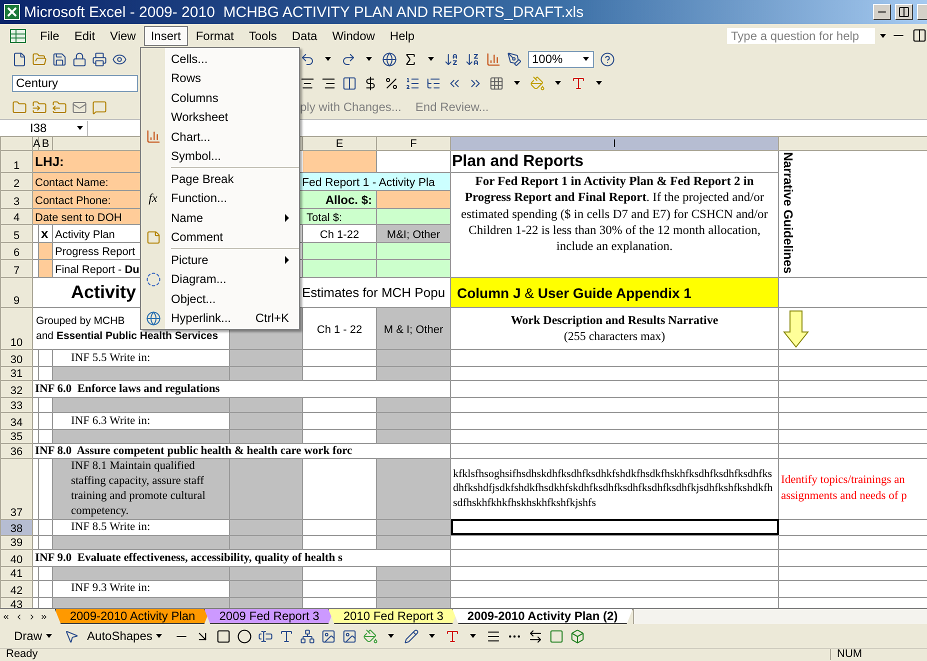 Image resolution: width=927 pixels, height=661 pixels. What do you see at coordinates (324, 218) in the screenshot?
I see `cell-text: Total $:` at bounding box center [324, 218].